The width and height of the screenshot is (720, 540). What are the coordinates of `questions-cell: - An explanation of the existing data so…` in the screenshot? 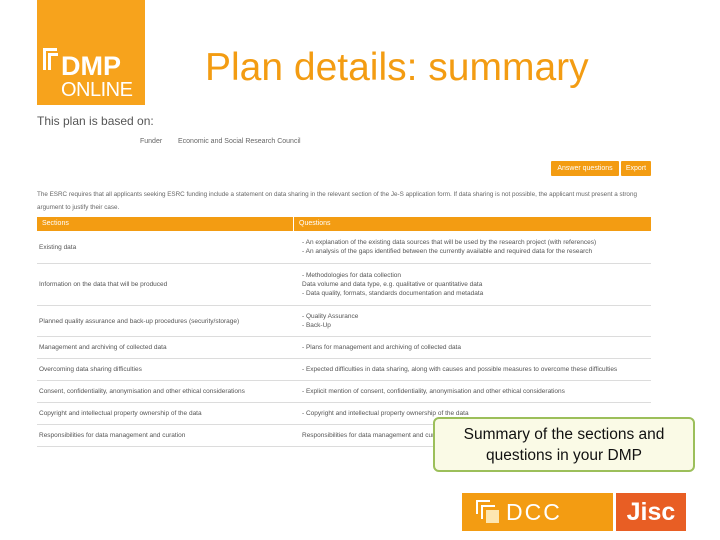 It's located at (472, 247).